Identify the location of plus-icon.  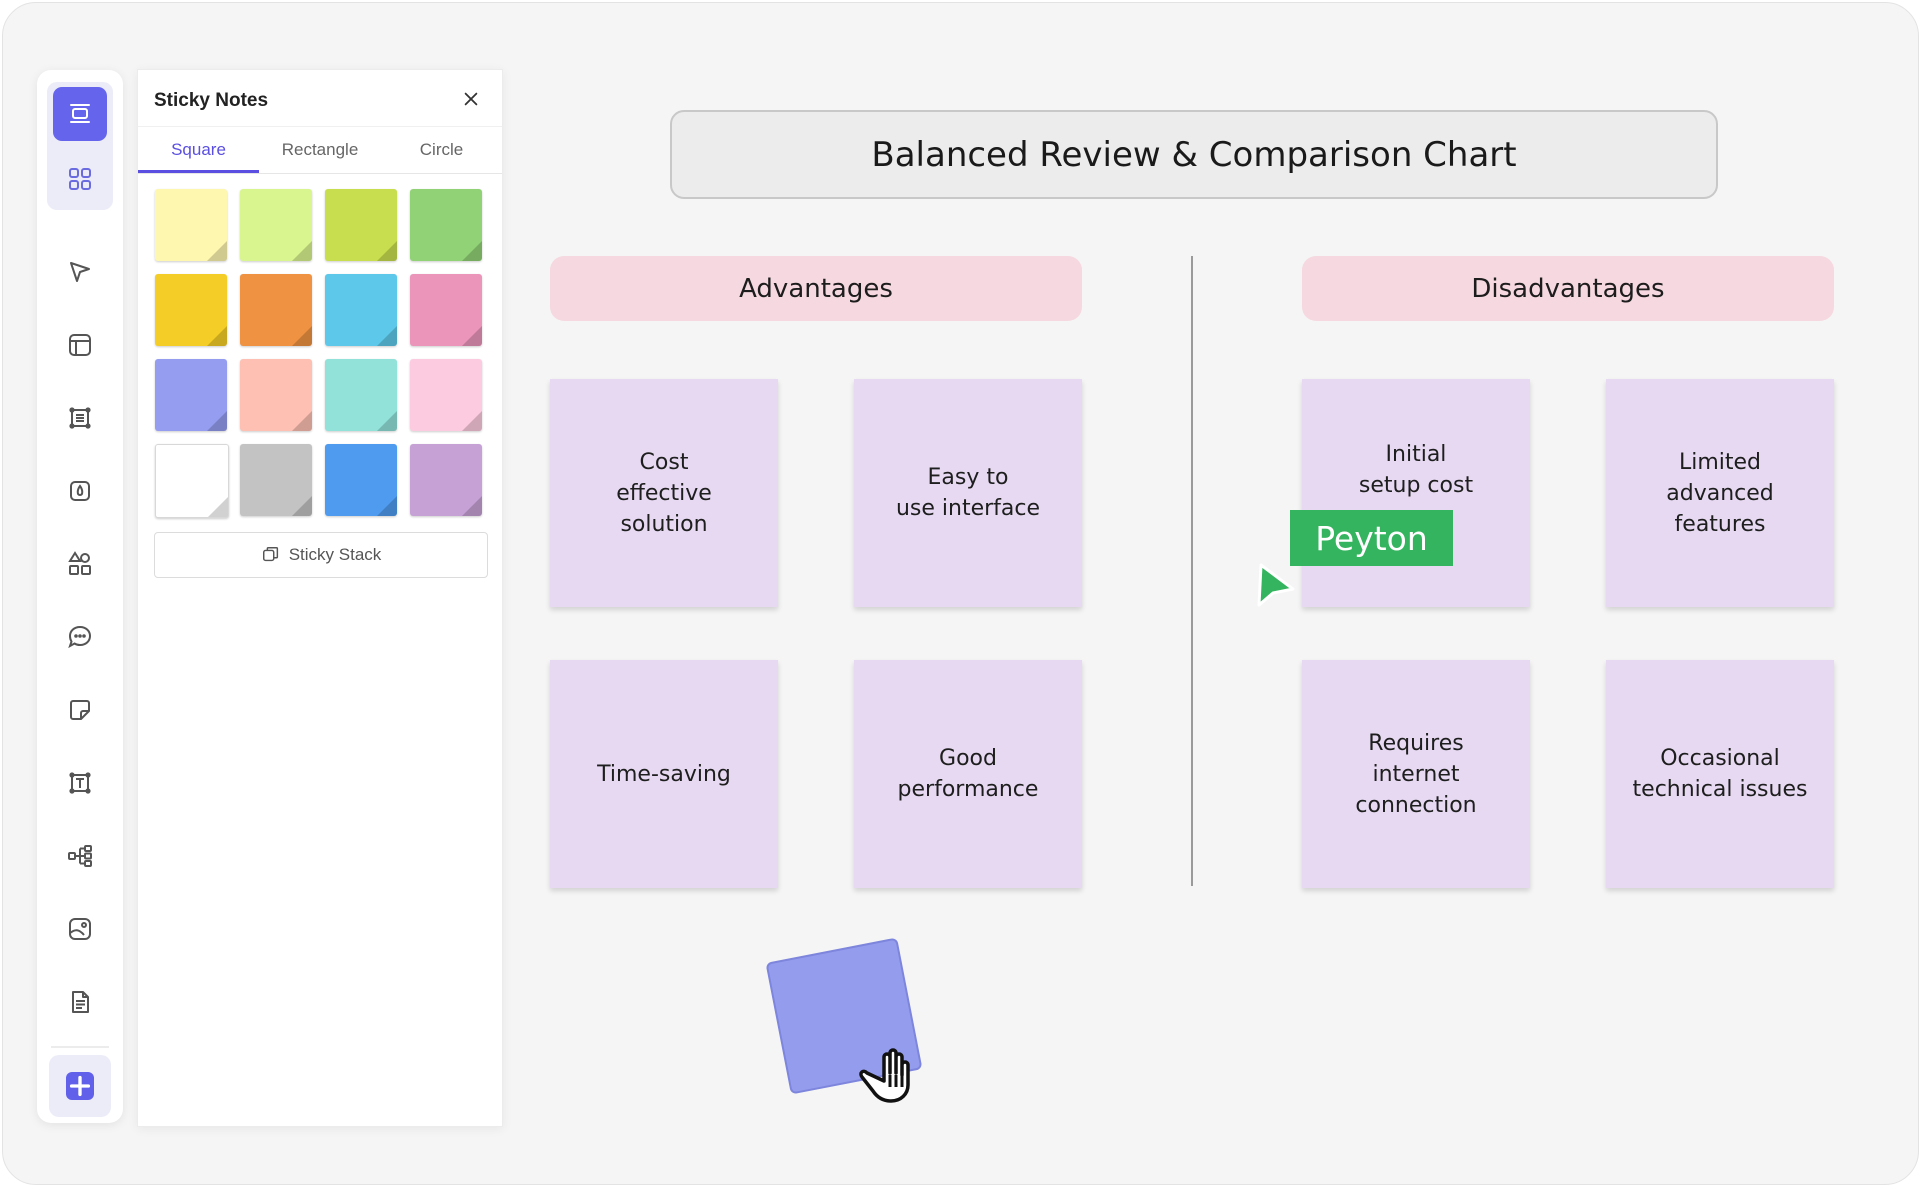
(80, 1086).